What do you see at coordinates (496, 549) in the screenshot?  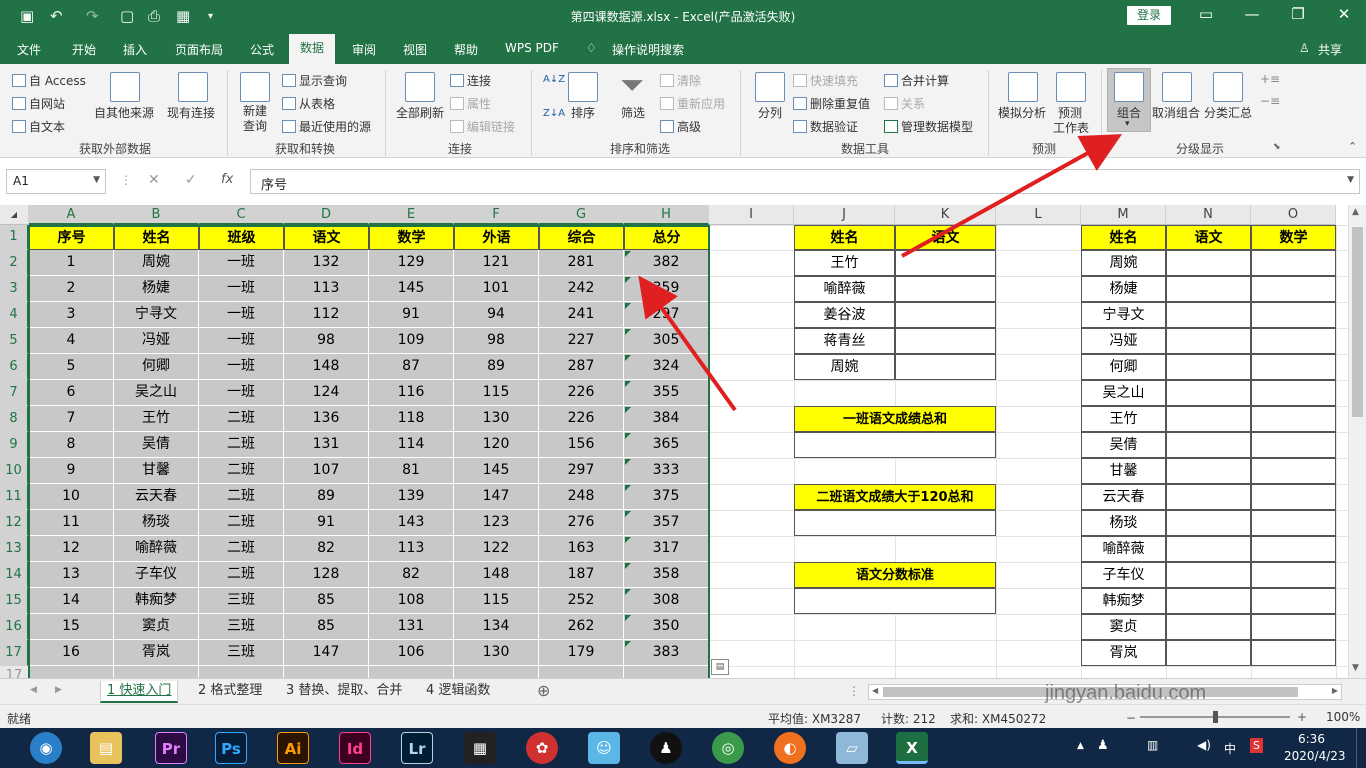 I see `table-cell: 122` at bounding box center [496, 549].